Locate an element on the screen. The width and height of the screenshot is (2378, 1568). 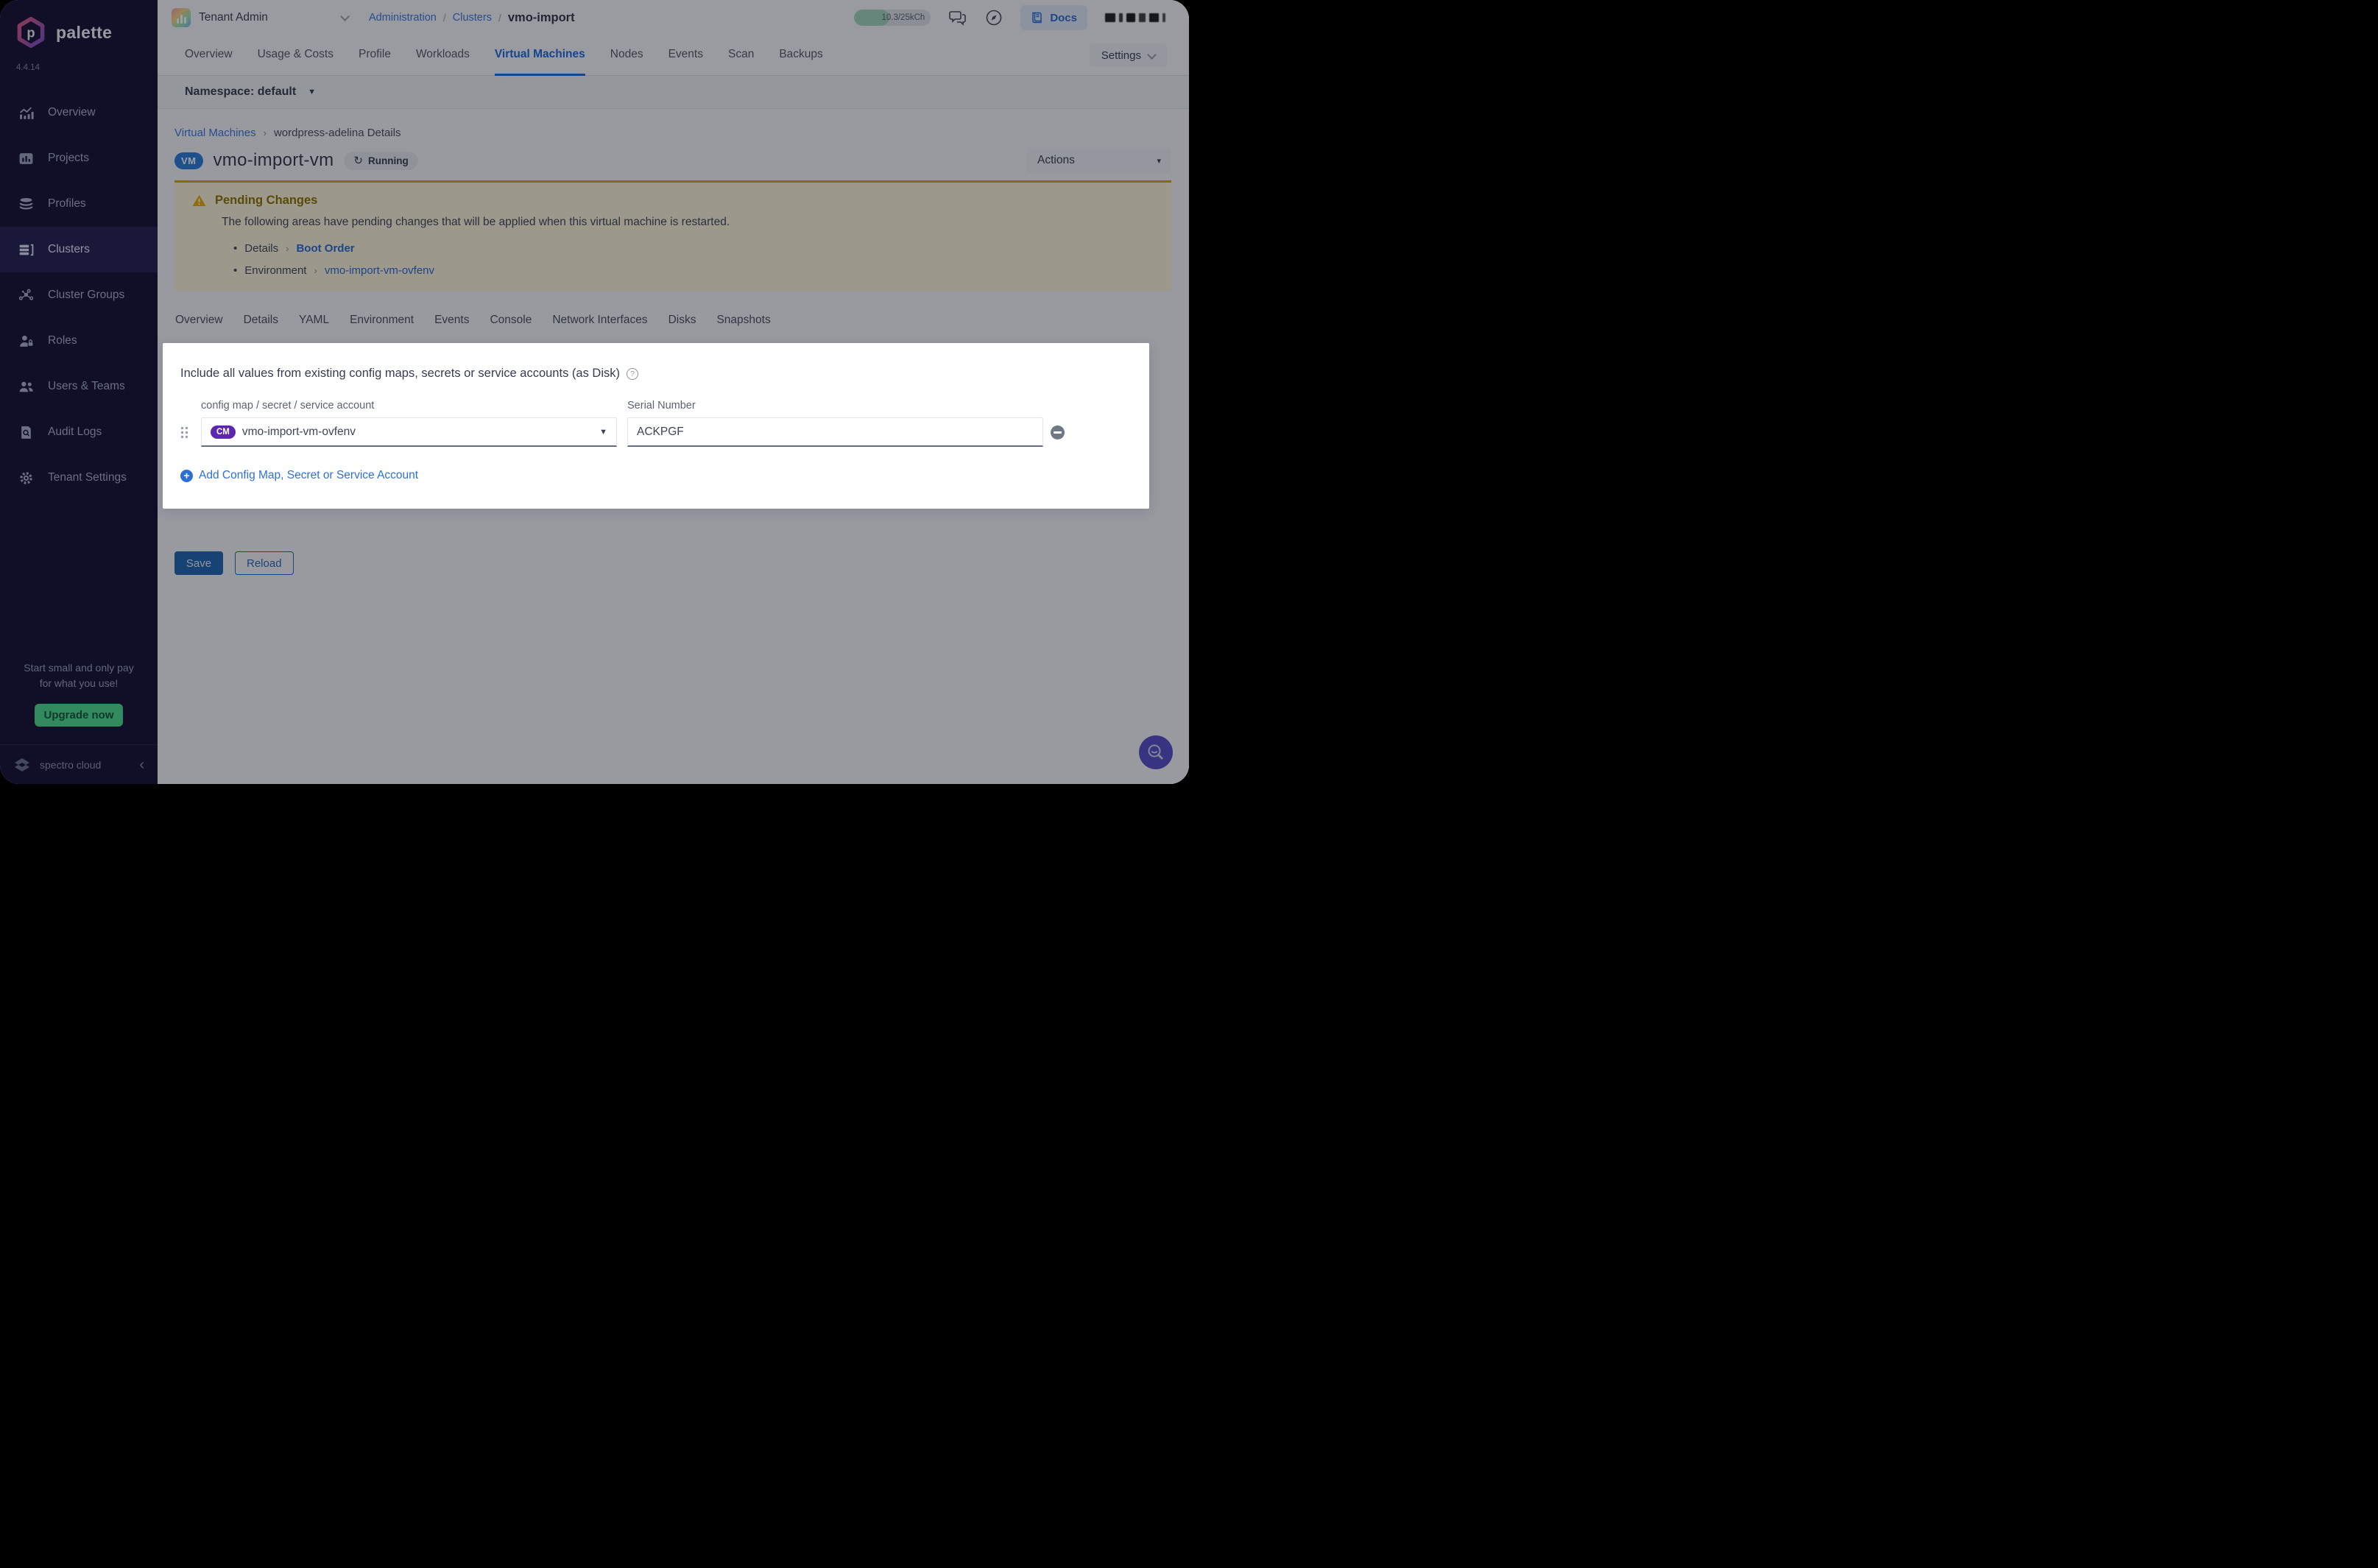
reload-button: Reload is located at coordinates (264, 563).